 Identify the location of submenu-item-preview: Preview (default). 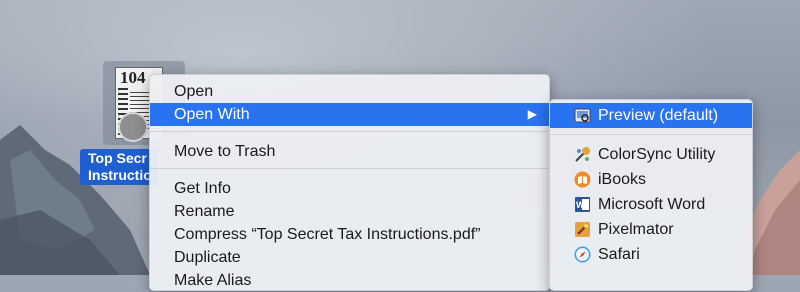
(651, 115).